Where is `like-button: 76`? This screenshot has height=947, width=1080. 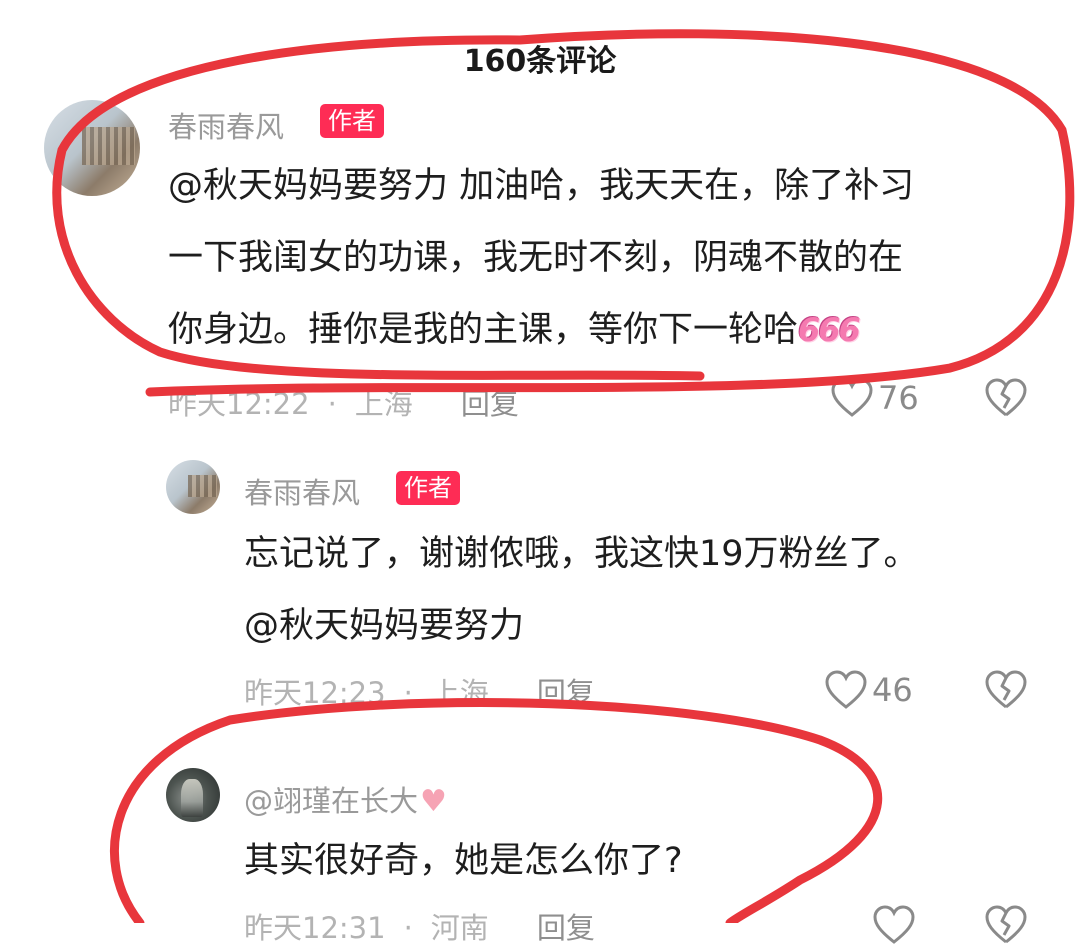
like-button: 76 is located at coordinates (874, 398).